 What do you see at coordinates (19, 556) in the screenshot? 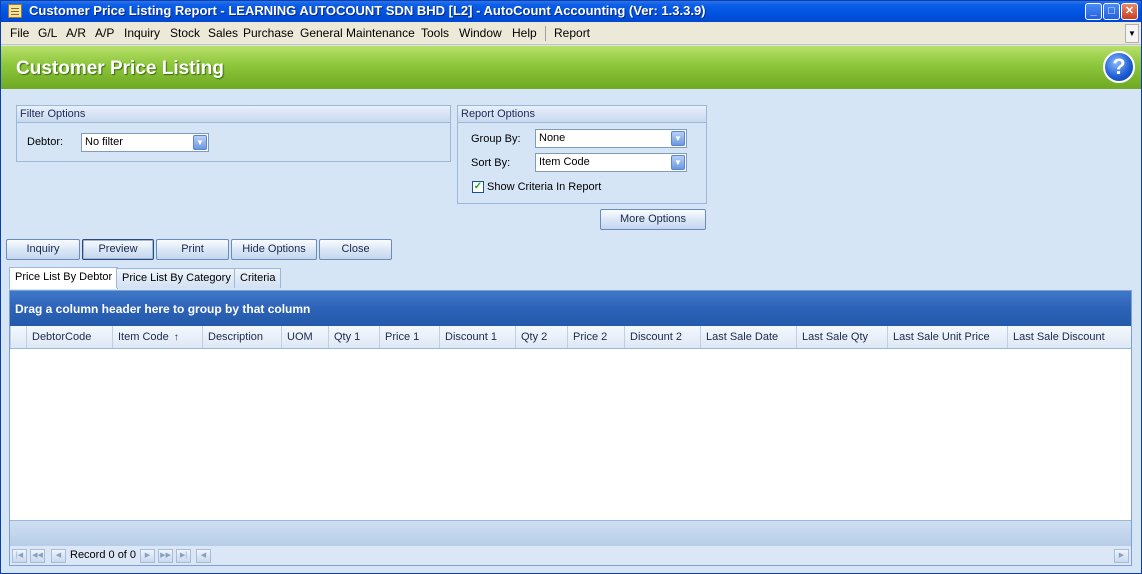
I see `first-record-icon: |◀` at bounding box center [19, 556].